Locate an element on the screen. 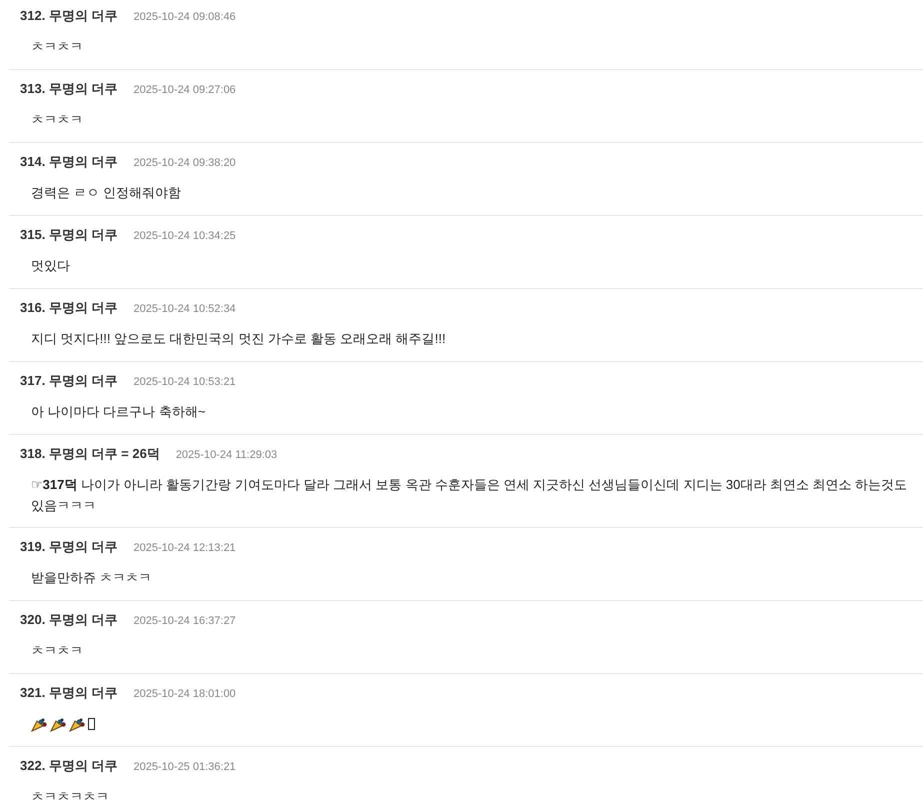 The width and height of the screenshot is (923, 808). comment-date: 2025-10-24 10:52:34 is located at coordinates (185, 309).